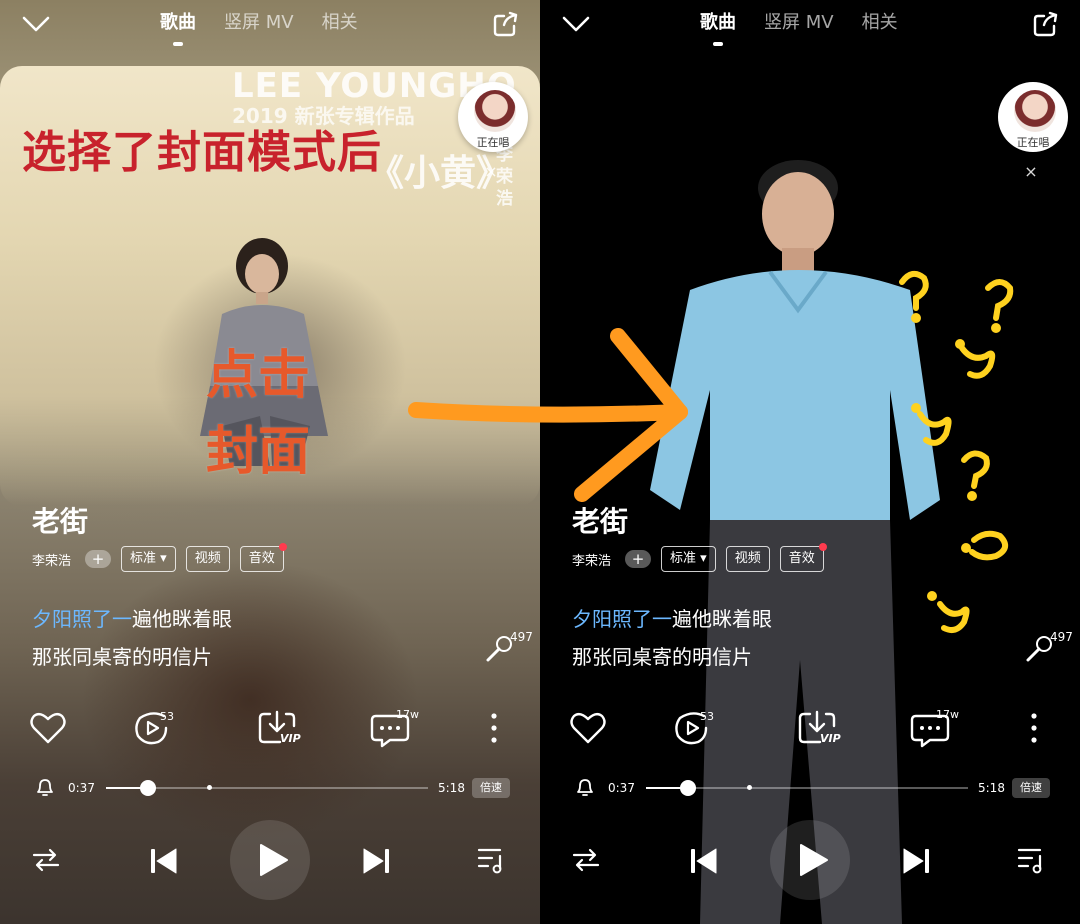  I want to click on album-artist-vertical: 李荣浩, so click(504, 177).